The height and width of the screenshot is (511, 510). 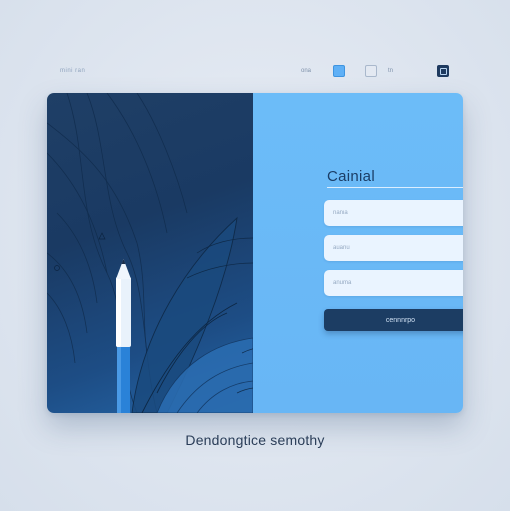 I want to click on nav-link-2: tn, so click(x=390, y=71).